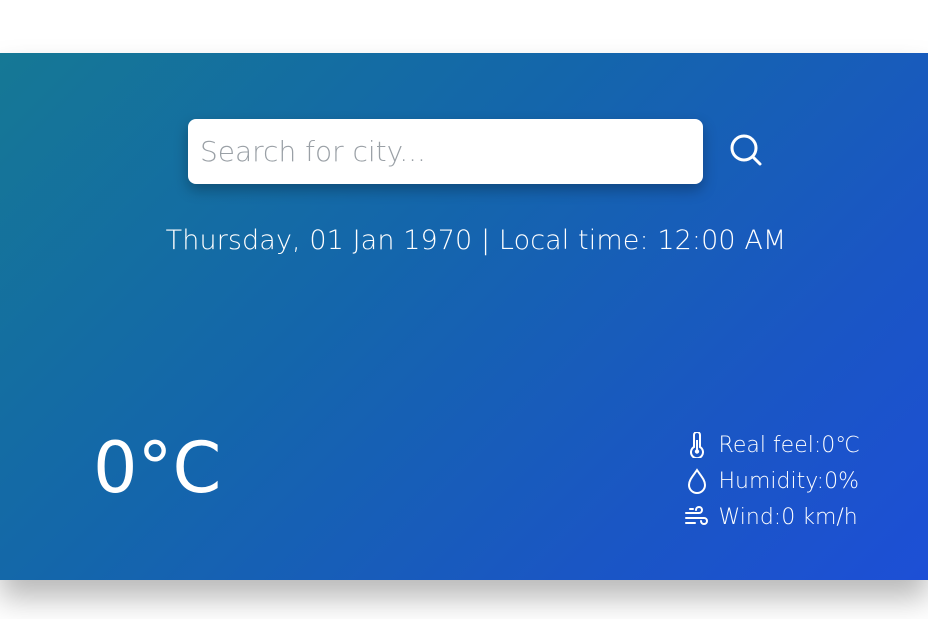 This screenshot has height=619, width=928. I want to click on detail-wind: Wind: 0 km/h, so click(771, 517).